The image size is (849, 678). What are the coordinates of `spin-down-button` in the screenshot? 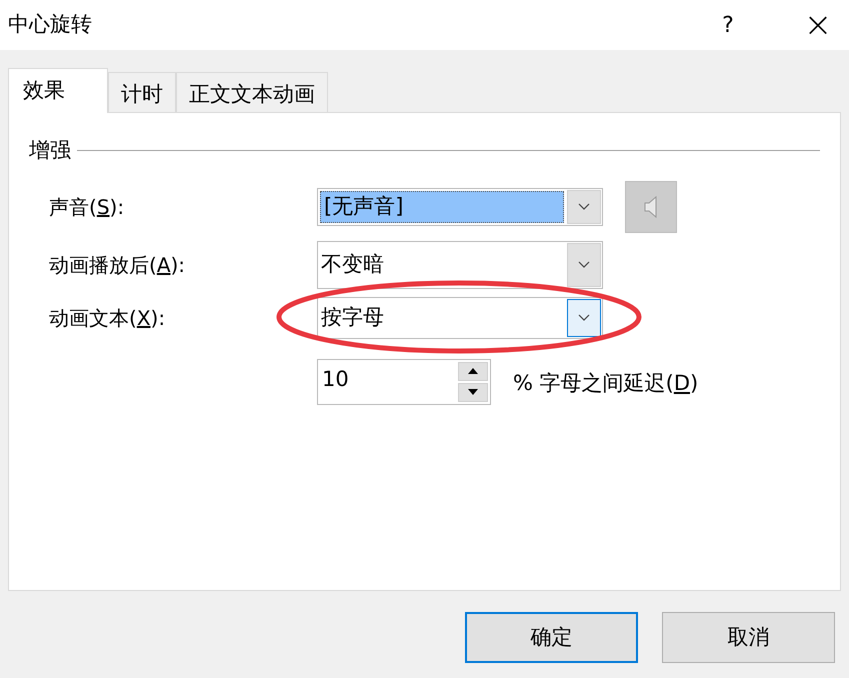 It's located at (473, 392).